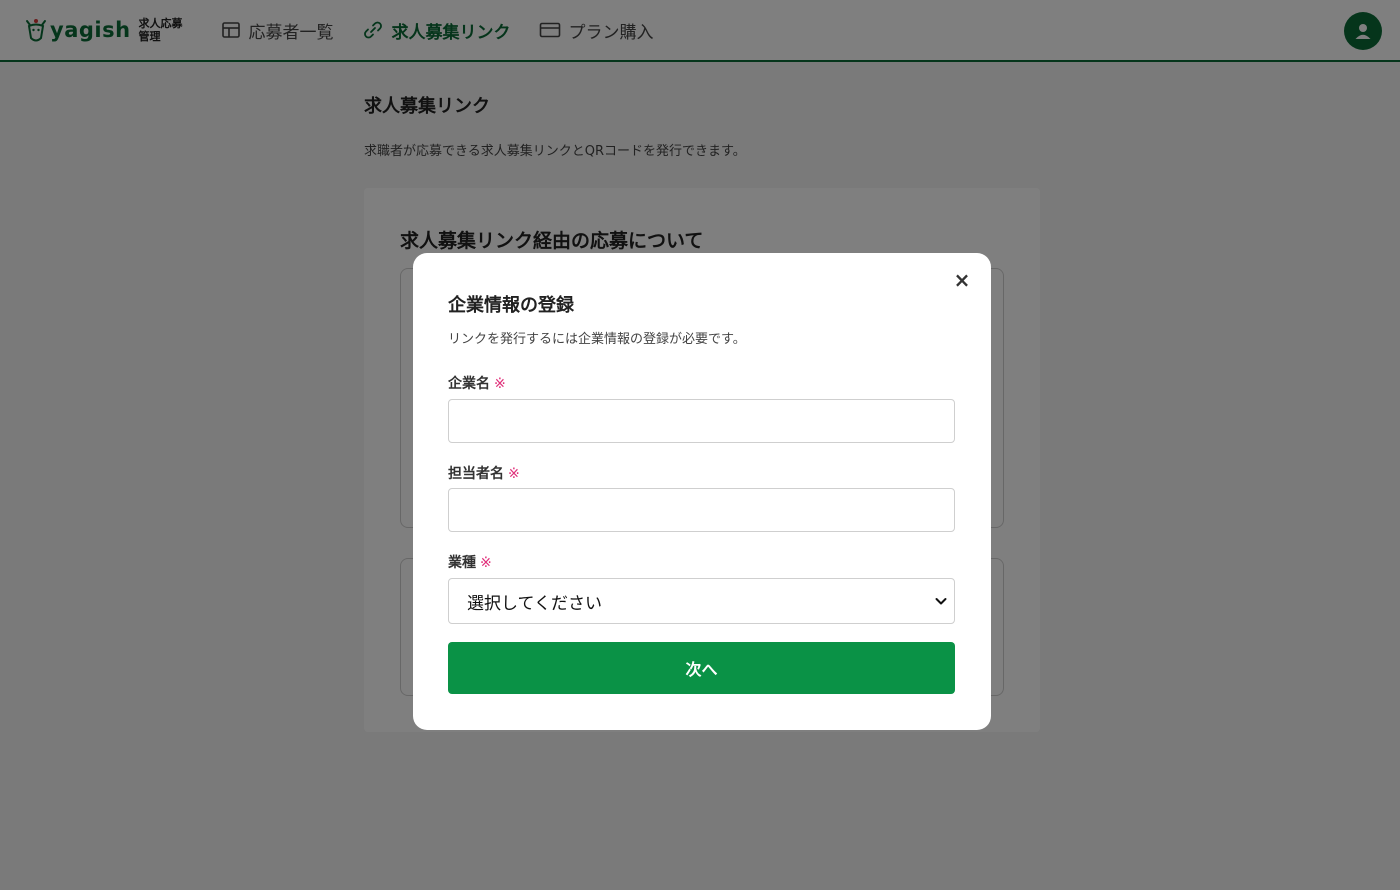 This screenshot has width=1400, height=890. I want to click on industry-label: 業種 ※, so click(470, 562).